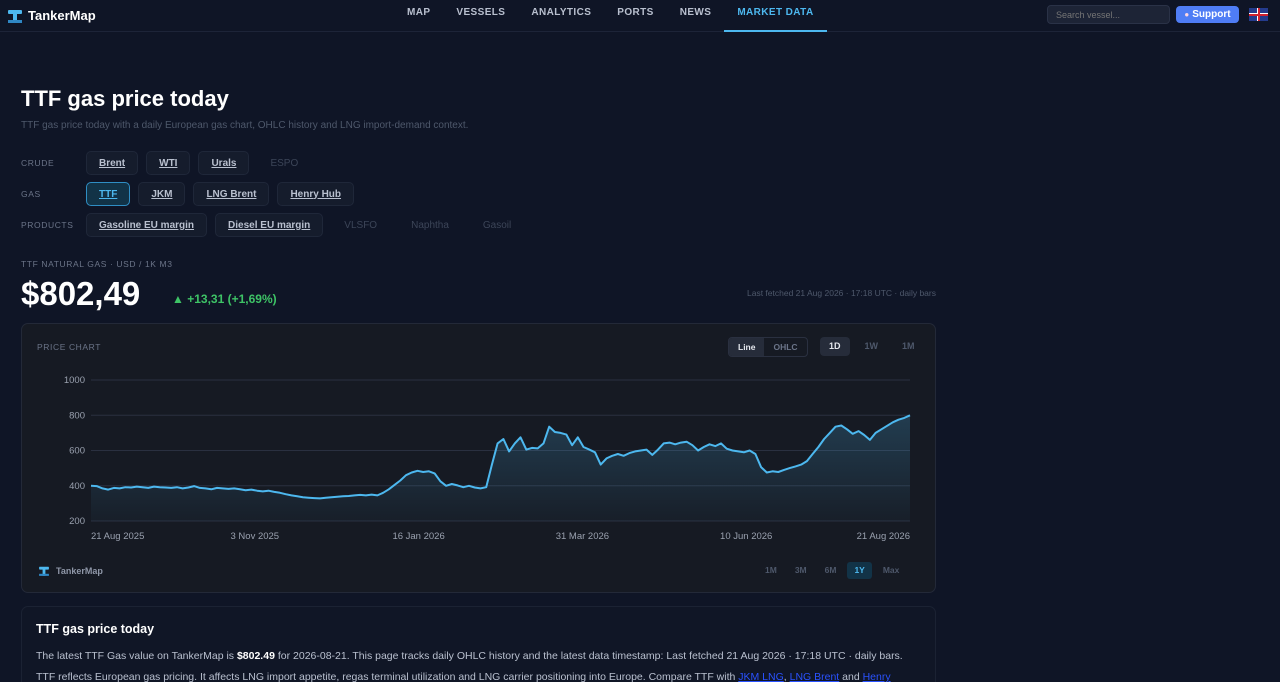 The width and height of the screenshot is (1280, 682). I want to click on chart-brand: TankerMap, so click(79, 571).